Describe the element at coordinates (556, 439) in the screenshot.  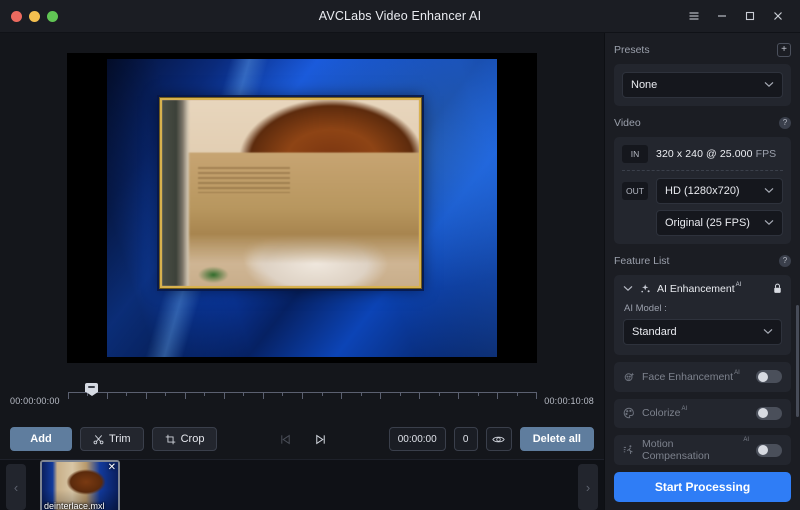
I see `delete-all-button: Delete all` at that location.